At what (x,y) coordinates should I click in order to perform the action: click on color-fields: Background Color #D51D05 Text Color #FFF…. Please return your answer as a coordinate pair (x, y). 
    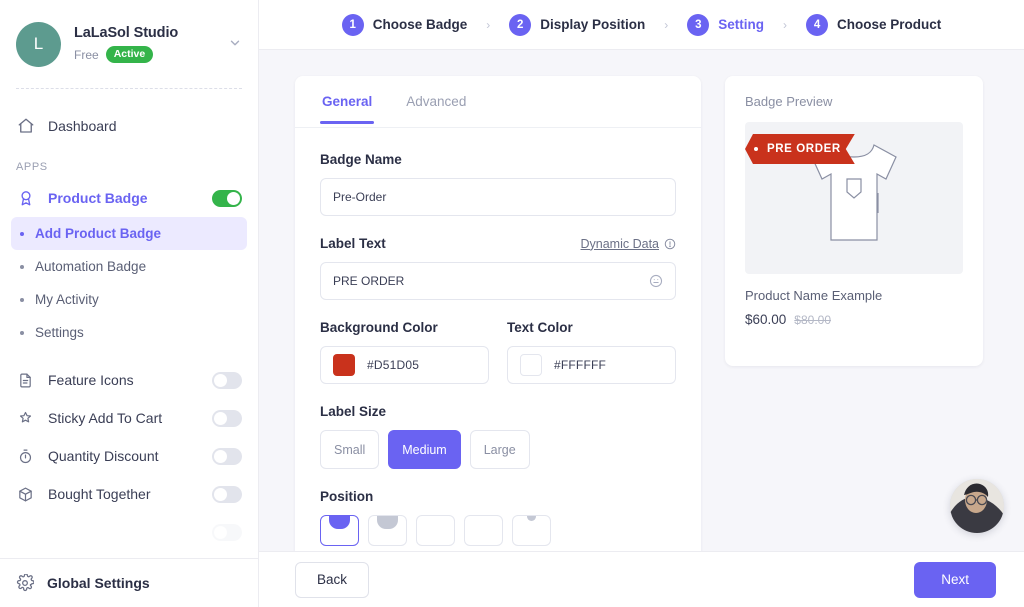
    Looking at the image, I should click on (498, 352).